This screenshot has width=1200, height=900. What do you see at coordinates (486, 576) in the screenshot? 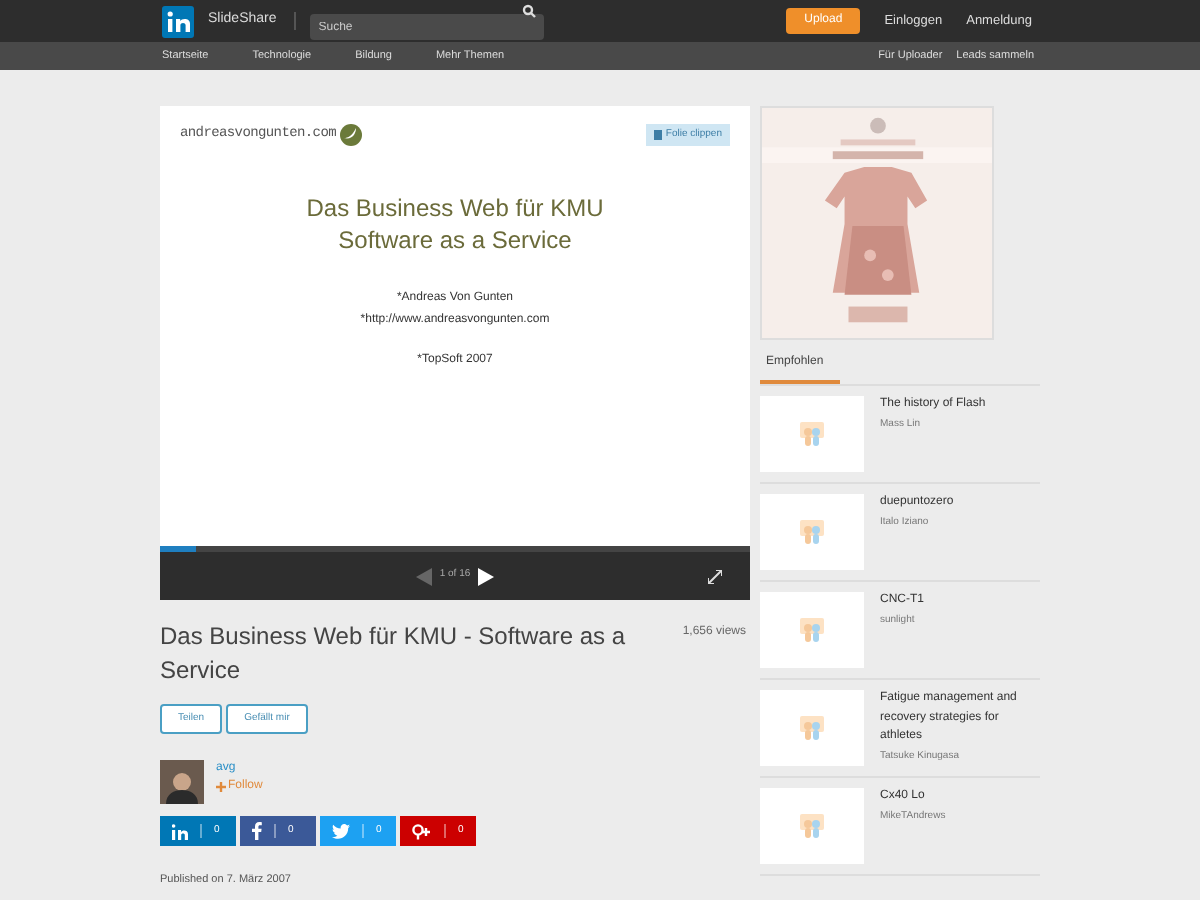
I see `play-icon` at bounding box center [486, 576].